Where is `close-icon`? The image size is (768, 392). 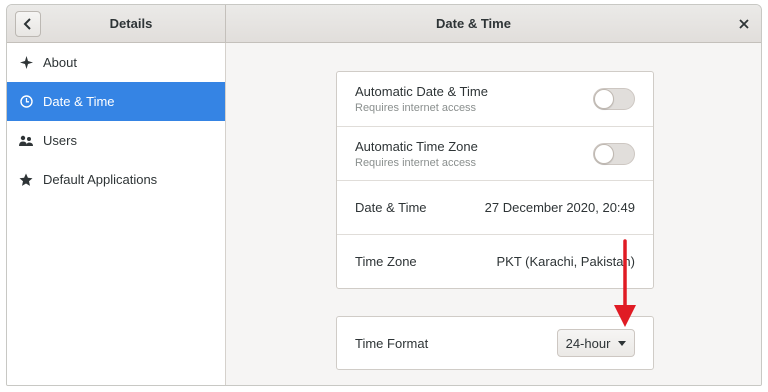 close-icon is located at coordinates (744, 24).